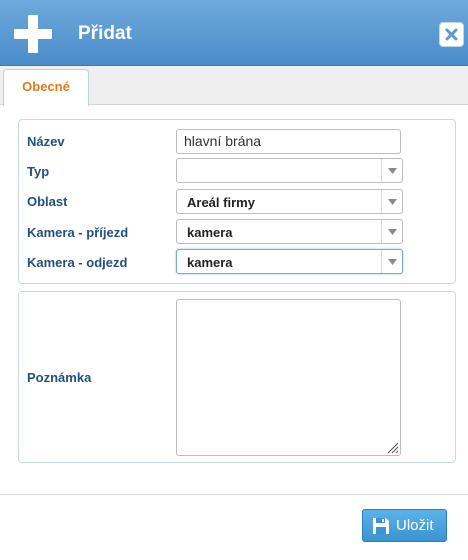  Describe the element at coordinates (288, 377) in the screenshot. I see `poznamka-textarea` at that location.